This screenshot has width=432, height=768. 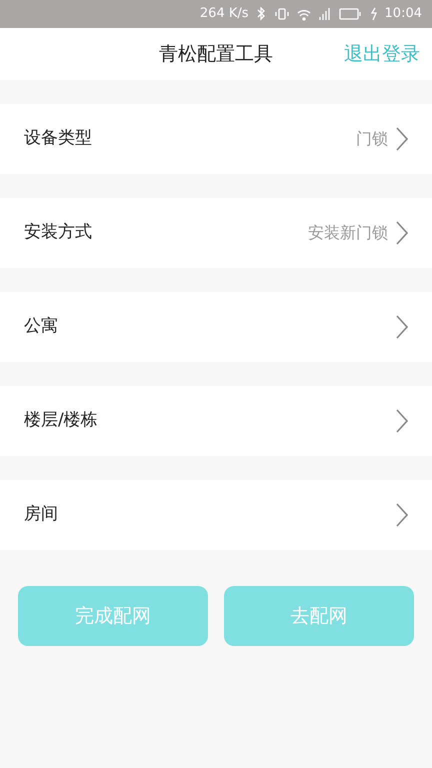 I want to click on network-speed: 264 K/s, so click(x=224, y=14).